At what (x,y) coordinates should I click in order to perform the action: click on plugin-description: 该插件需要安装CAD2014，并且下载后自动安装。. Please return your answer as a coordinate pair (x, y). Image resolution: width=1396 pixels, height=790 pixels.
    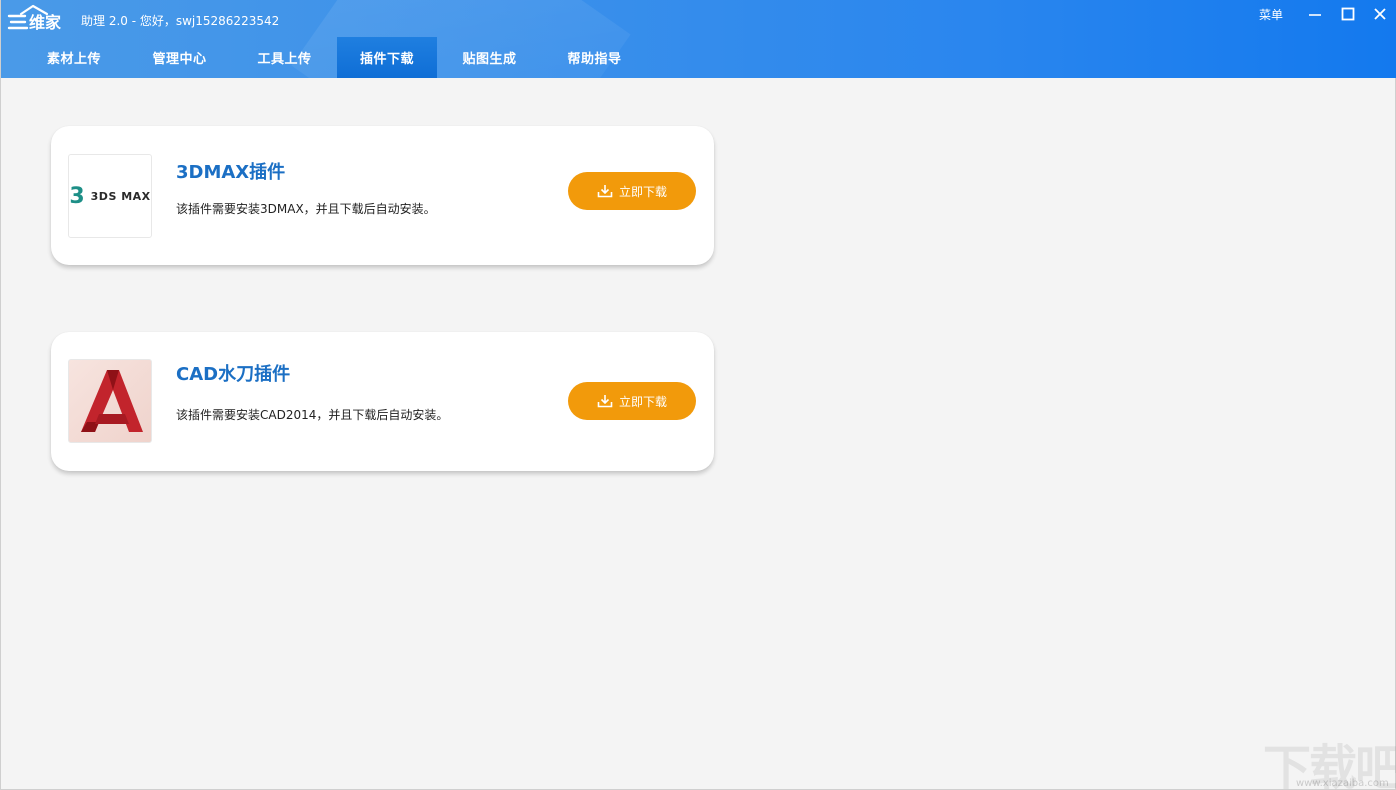
    Looking at the image, I should click on (312, 415).